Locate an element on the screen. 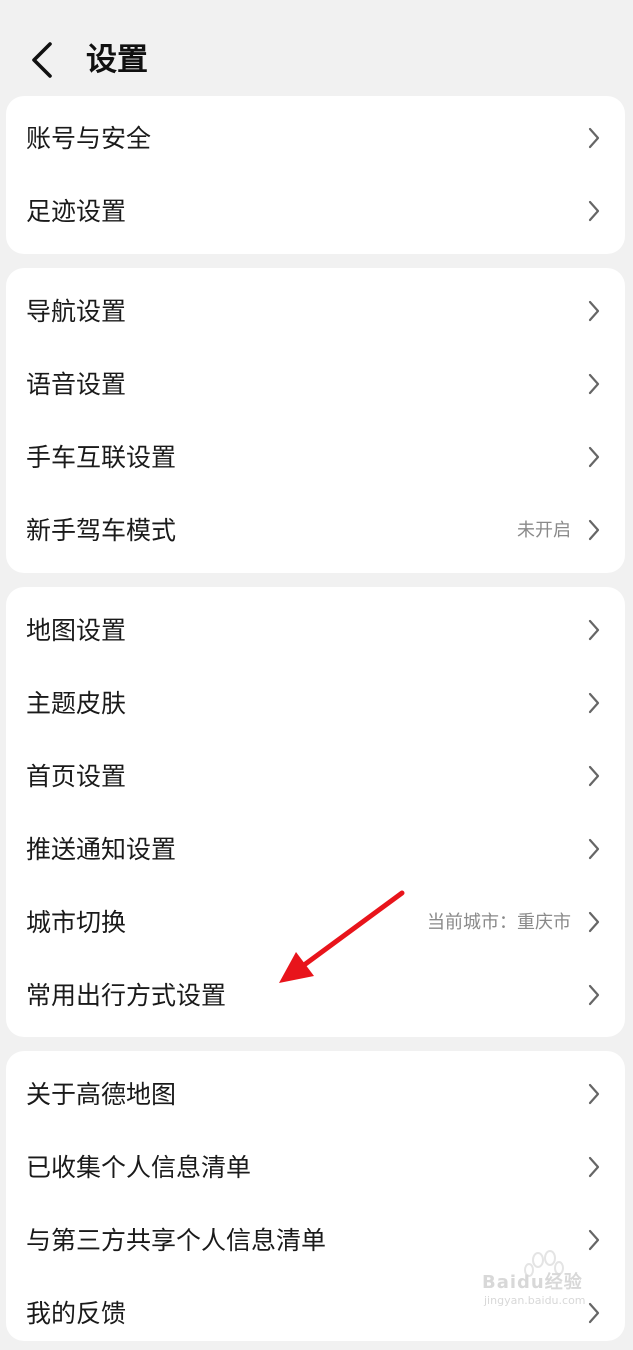 This screenshot has height=1350, width=633. settings-item-label: 关于高德地图 is located at coordinates (101, 1094).